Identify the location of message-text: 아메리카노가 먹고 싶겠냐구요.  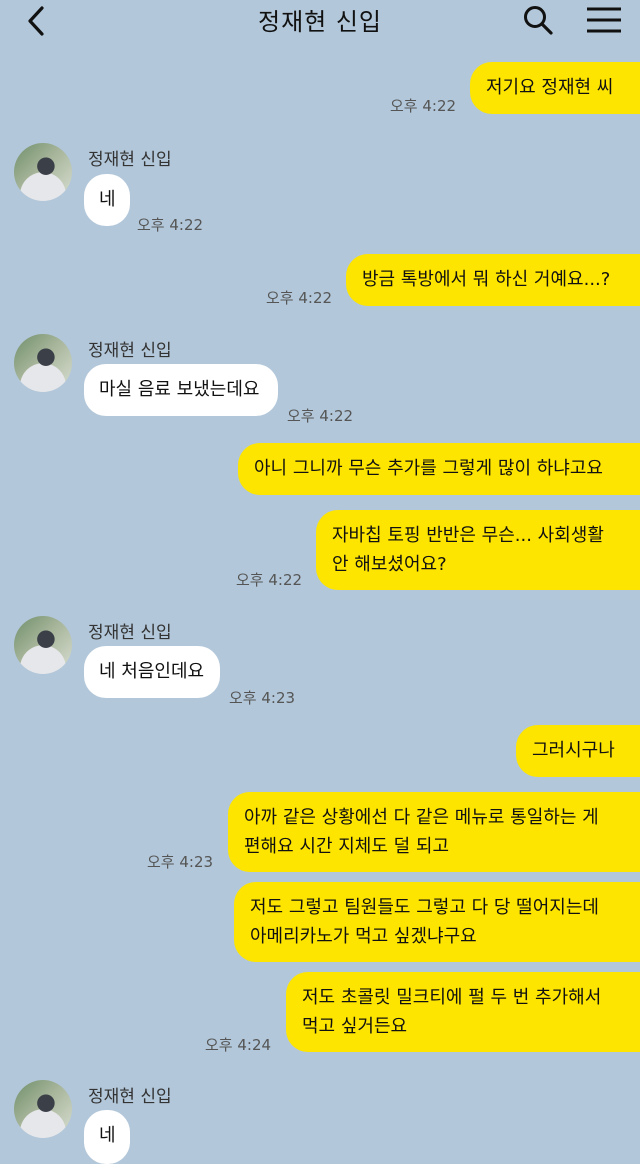
(363, 936).